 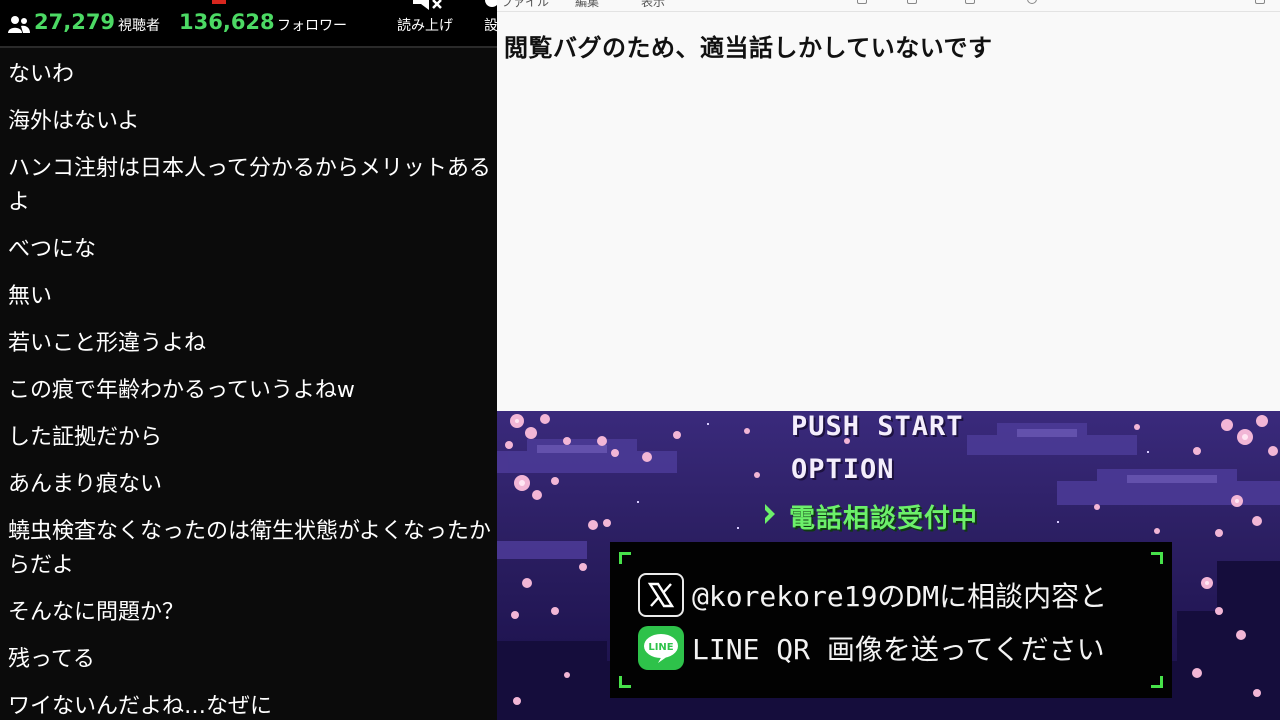 I want to click on line-logo-icon: LINE, so click(x=661, y=648).